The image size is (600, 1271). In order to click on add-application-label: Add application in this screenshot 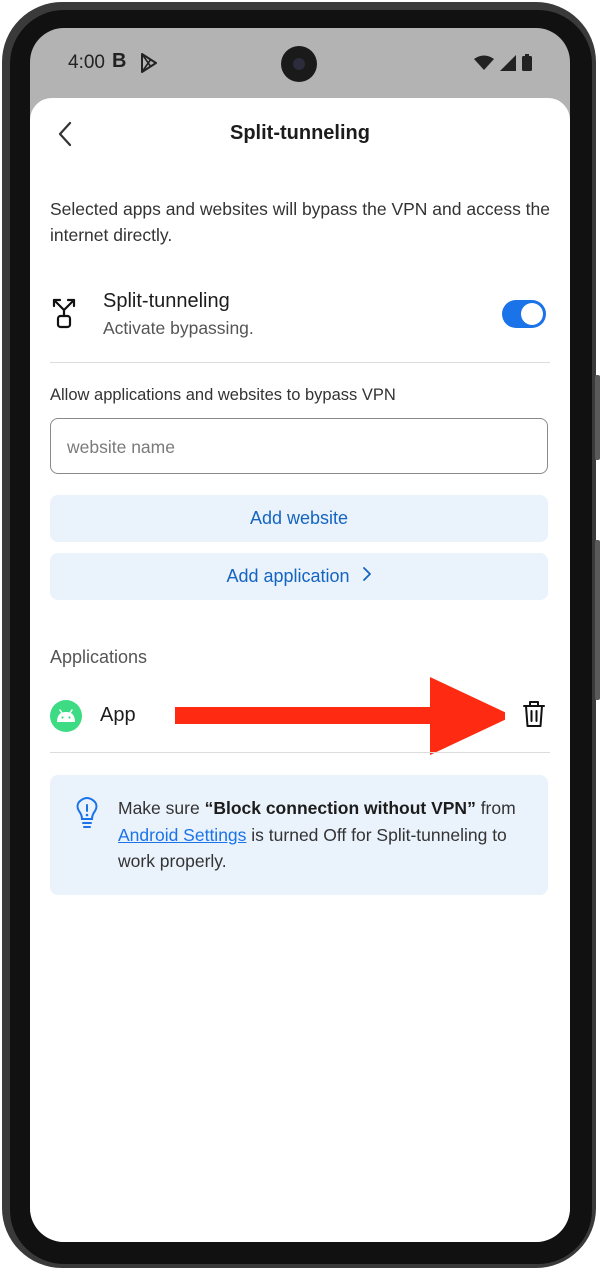, I will do `click(288, 576)`.